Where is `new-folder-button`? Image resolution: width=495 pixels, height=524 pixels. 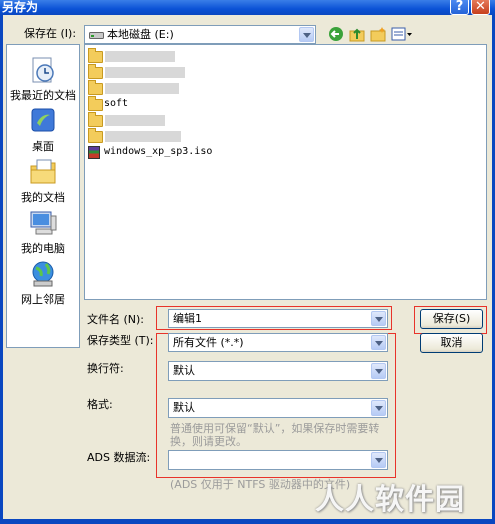 new-folder-button is located at coordinates (378, 35).